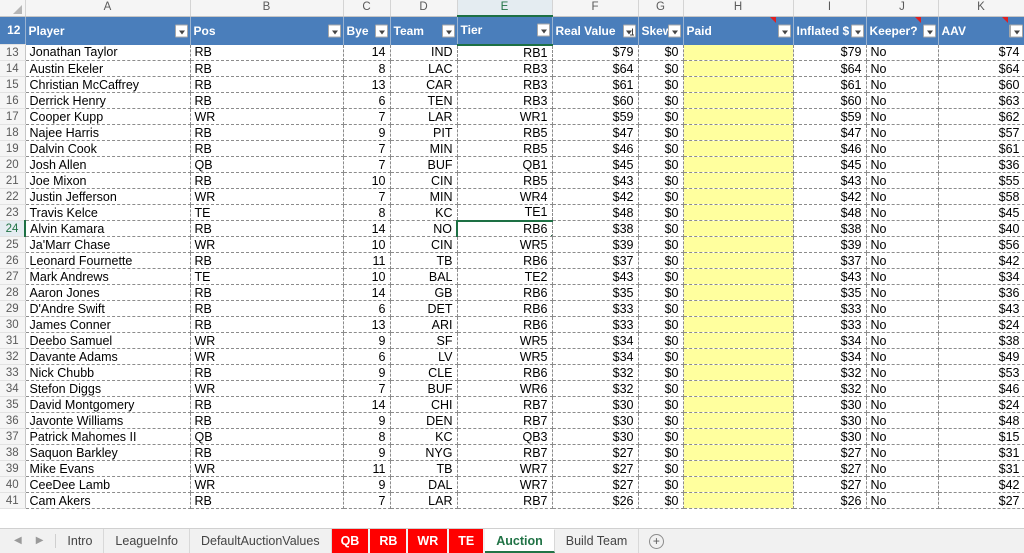 This screenshot has width=1024, height=553. Describe the element at coordinates (424, 196) in the screenshot. I see `cell-team-22: MIN` at that location.